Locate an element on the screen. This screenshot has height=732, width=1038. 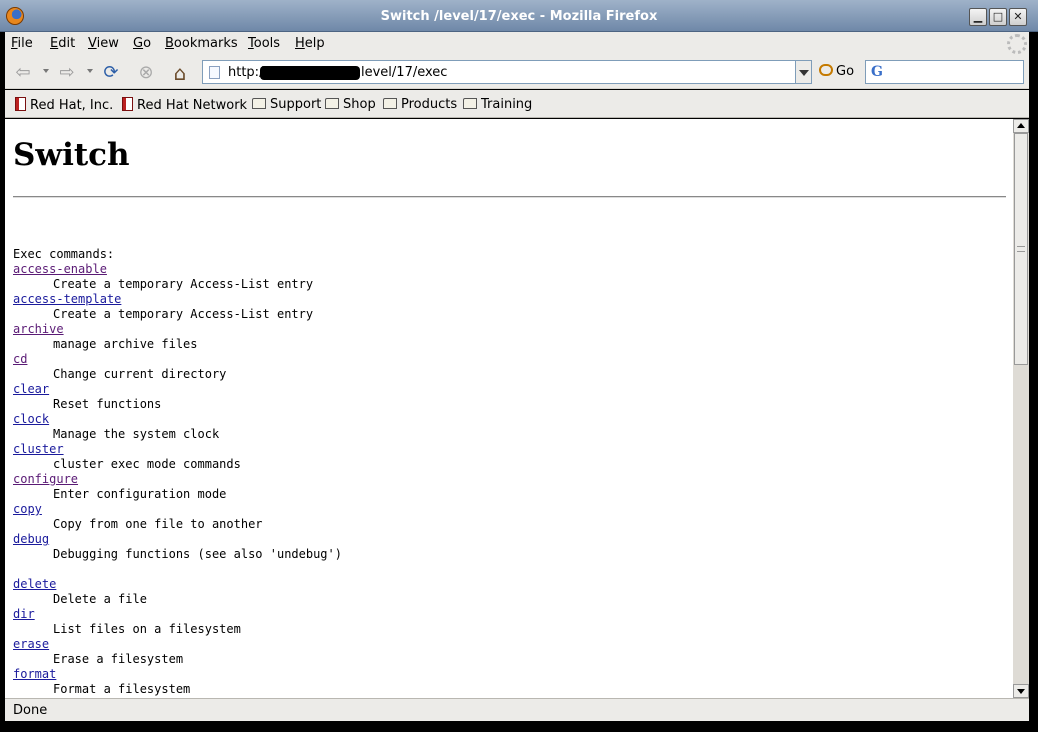
minimize-button: ▁ is located at coordinates (978, 17).